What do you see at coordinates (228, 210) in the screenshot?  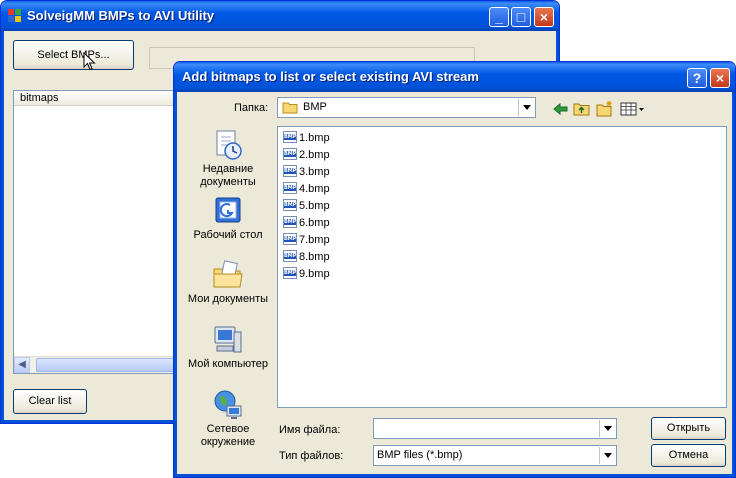 I see `desktop-icon` at bounding box center [228, 210].